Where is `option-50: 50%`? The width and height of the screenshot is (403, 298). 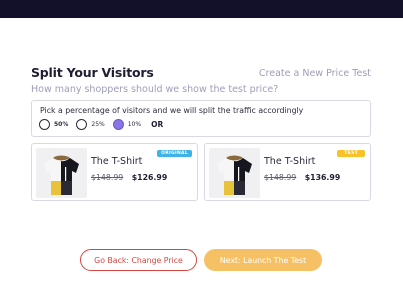
option-50: 50% is located at coordinates (53, 124).